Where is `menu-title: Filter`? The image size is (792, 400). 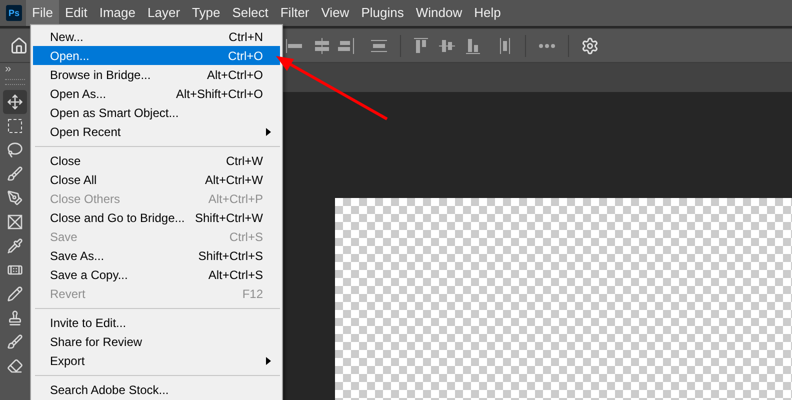
menu-title: Filter is located at coordinates (295, 13).